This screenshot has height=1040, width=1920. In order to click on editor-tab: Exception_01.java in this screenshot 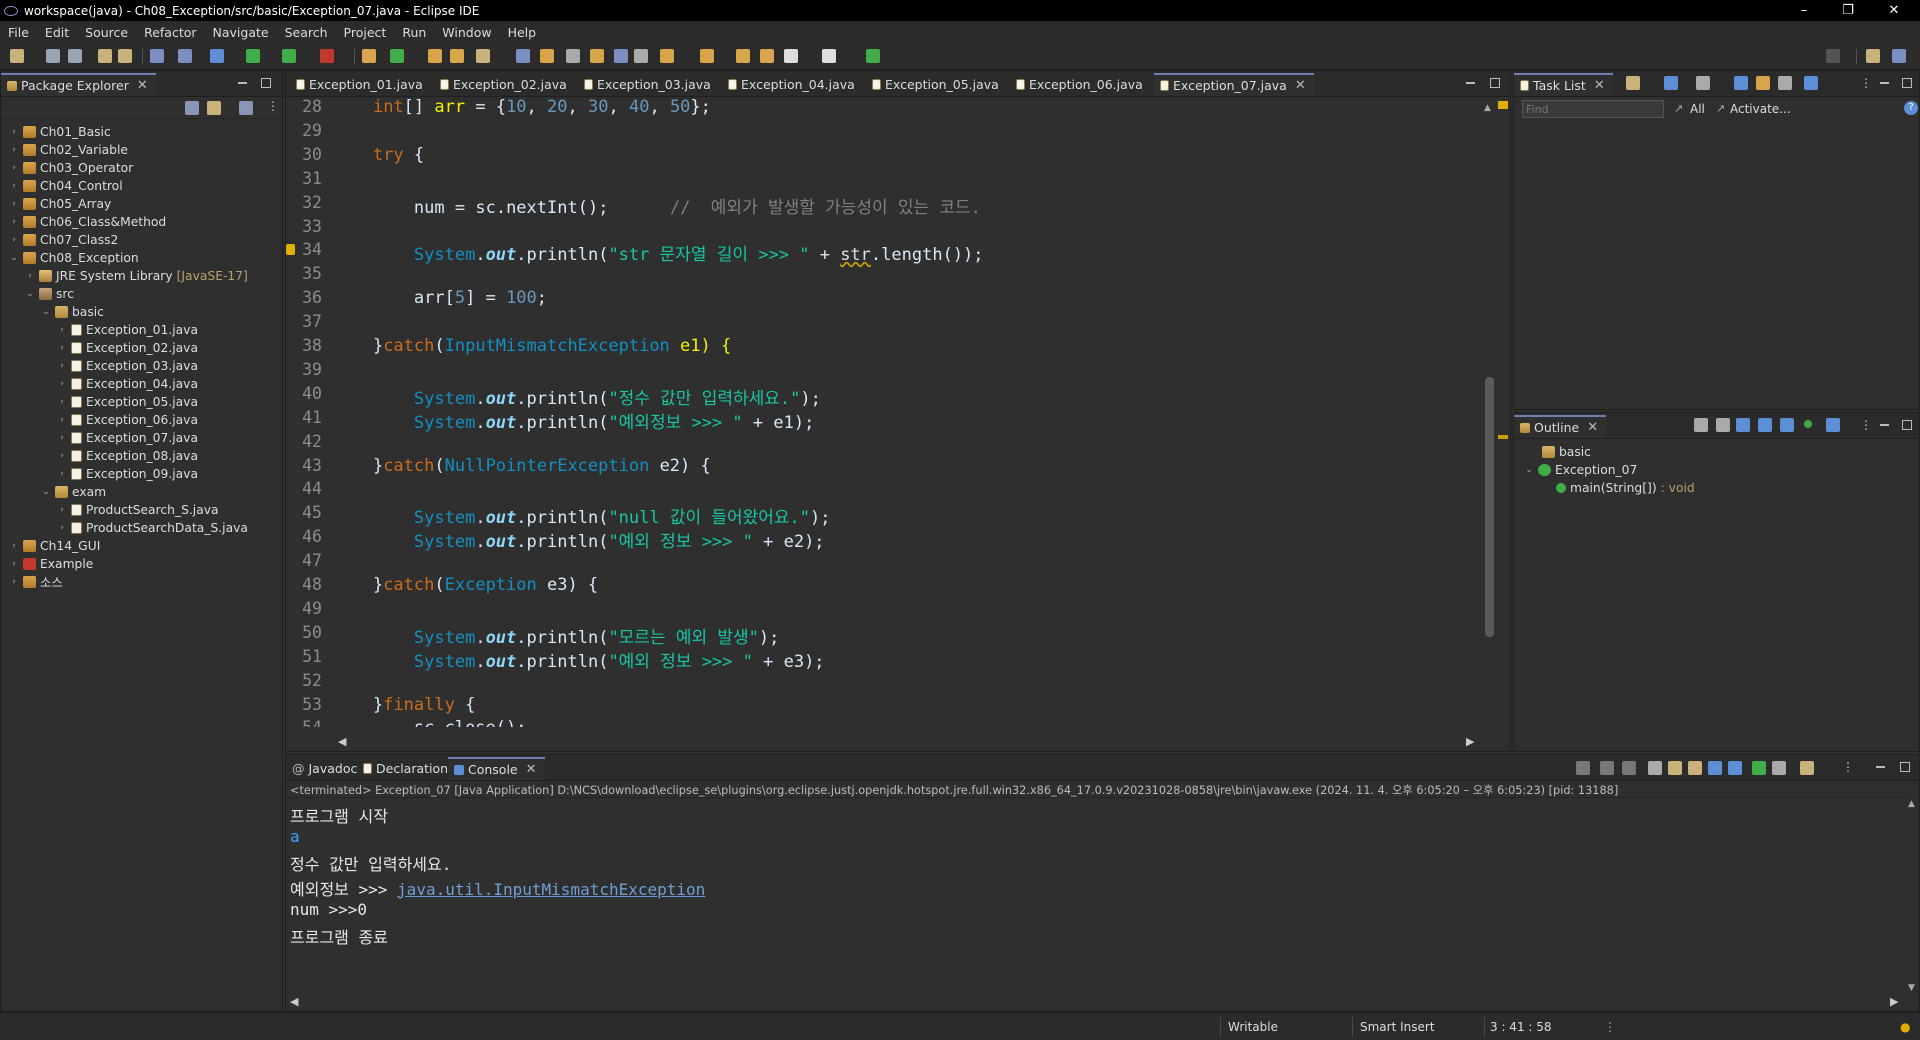, I will do `click(360, 84)`.